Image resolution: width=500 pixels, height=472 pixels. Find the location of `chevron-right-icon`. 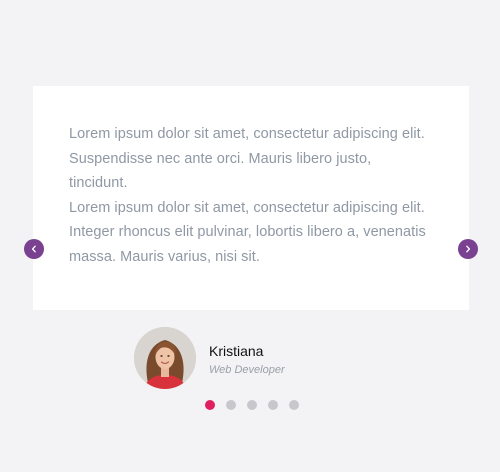

chevron-right-icon is located at coordinates (468, 249).